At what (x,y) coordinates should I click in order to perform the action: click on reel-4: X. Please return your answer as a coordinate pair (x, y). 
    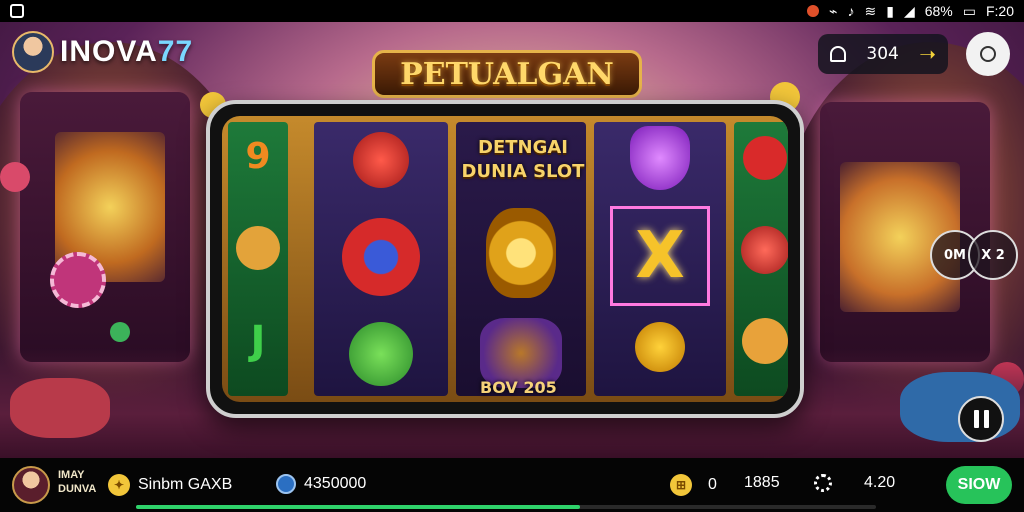
    Looking at the image, I should click on (660, 259).